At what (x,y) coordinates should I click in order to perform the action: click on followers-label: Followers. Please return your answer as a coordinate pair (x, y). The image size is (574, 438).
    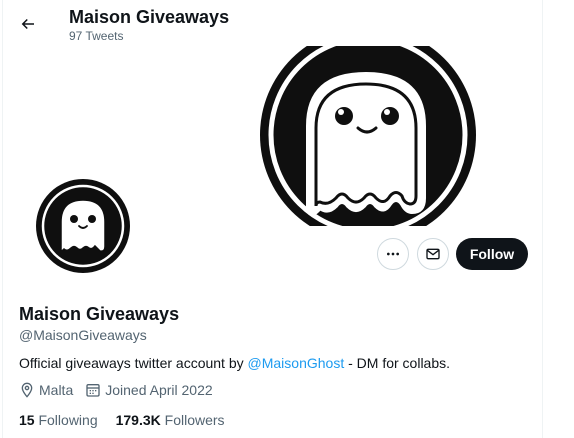
    Looking at the image, I should click on (194, 420).